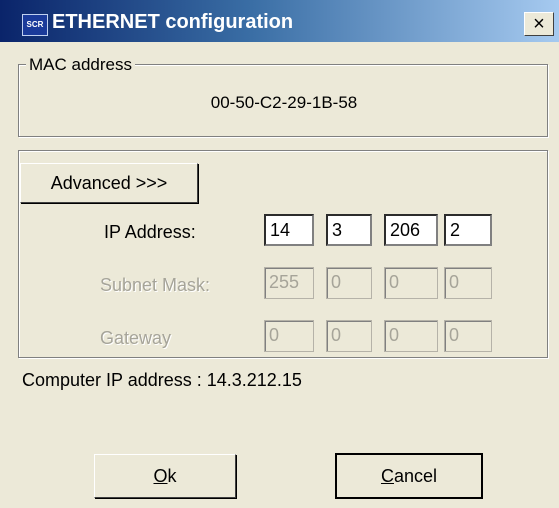 The height and width of the screenshot is (508, 559). What do you see at coordinates (136, 338) in the screenshot?
I see `gateway-label: Gateway` at bounding box center [136, 338].